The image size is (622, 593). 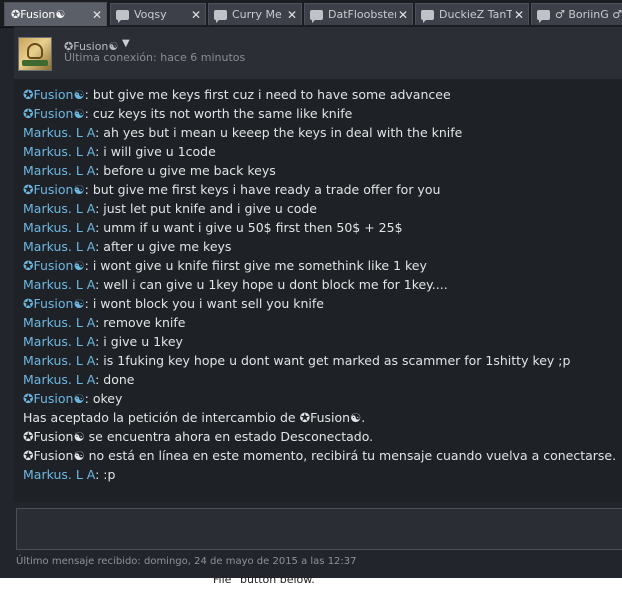 I want to click on message-input, so click(x=319, y=529).